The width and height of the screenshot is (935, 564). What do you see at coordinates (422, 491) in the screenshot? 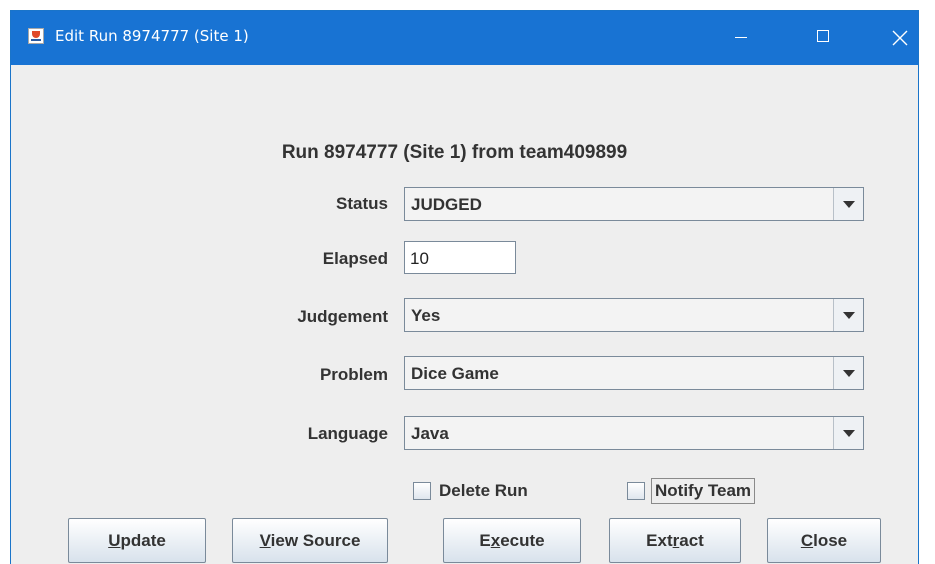
I see `delete-run-checkbox-box` at bounding box center [422, 491].